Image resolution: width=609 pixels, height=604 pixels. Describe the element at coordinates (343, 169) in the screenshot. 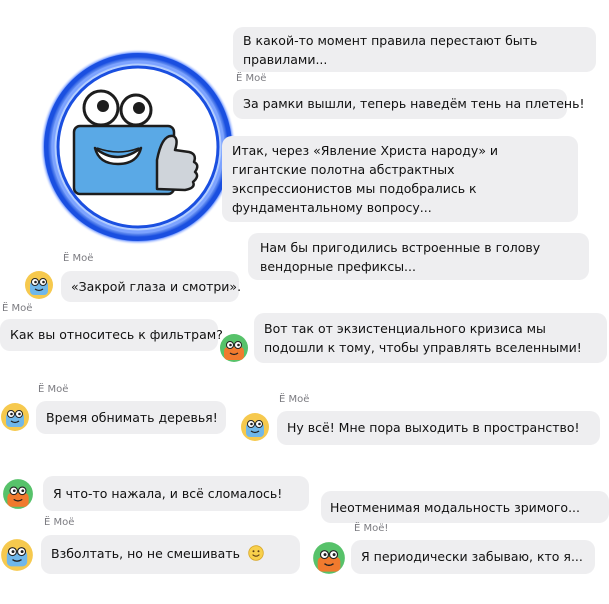

I see `message-text: гигантские полотна абстрактных` at that location.